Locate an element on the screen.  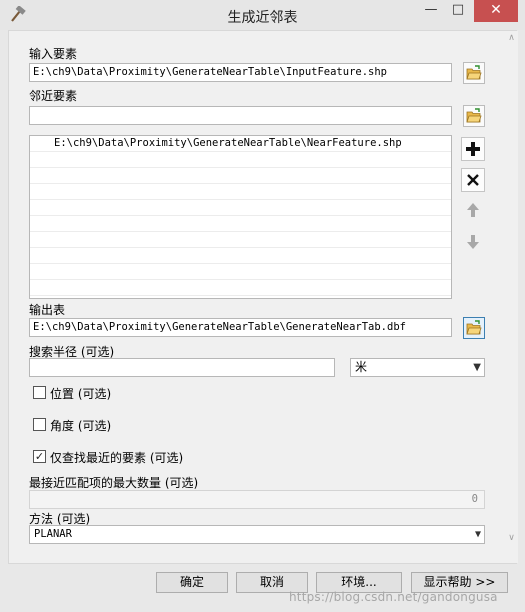
title-bar: 生成近邻表 — □ ✕ is located at coordinates (262, 15).